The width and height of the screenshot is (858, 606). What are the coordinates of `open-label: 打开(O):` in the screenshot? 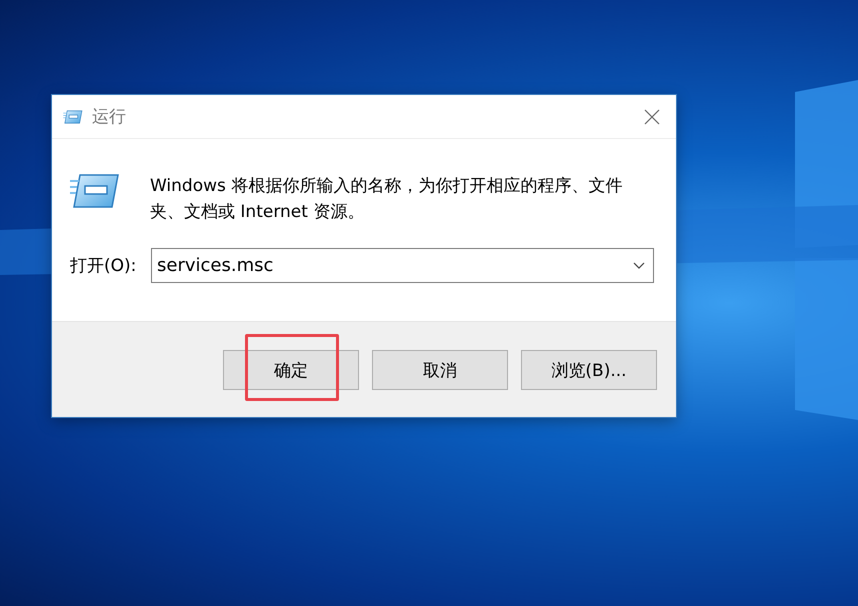 It's located at (104, 266).